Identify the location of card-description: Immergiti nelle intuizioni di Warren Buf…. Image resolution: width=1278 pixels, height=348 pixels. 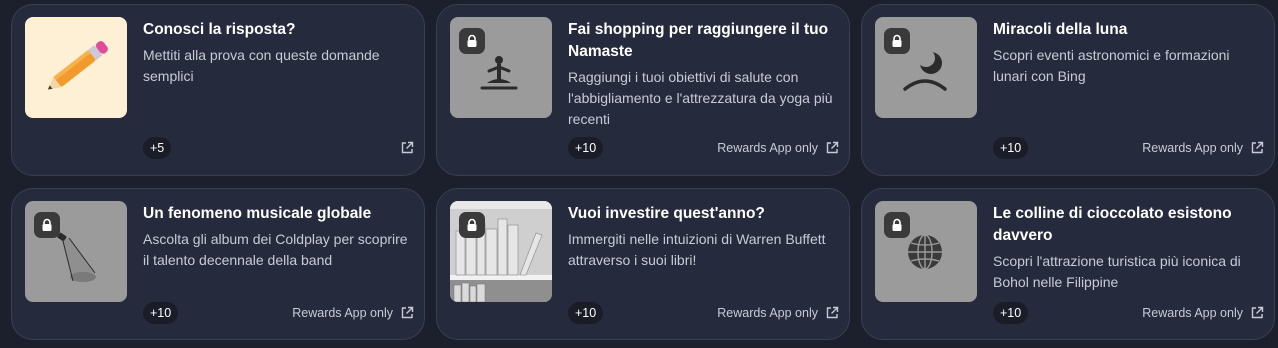
(697, 249).